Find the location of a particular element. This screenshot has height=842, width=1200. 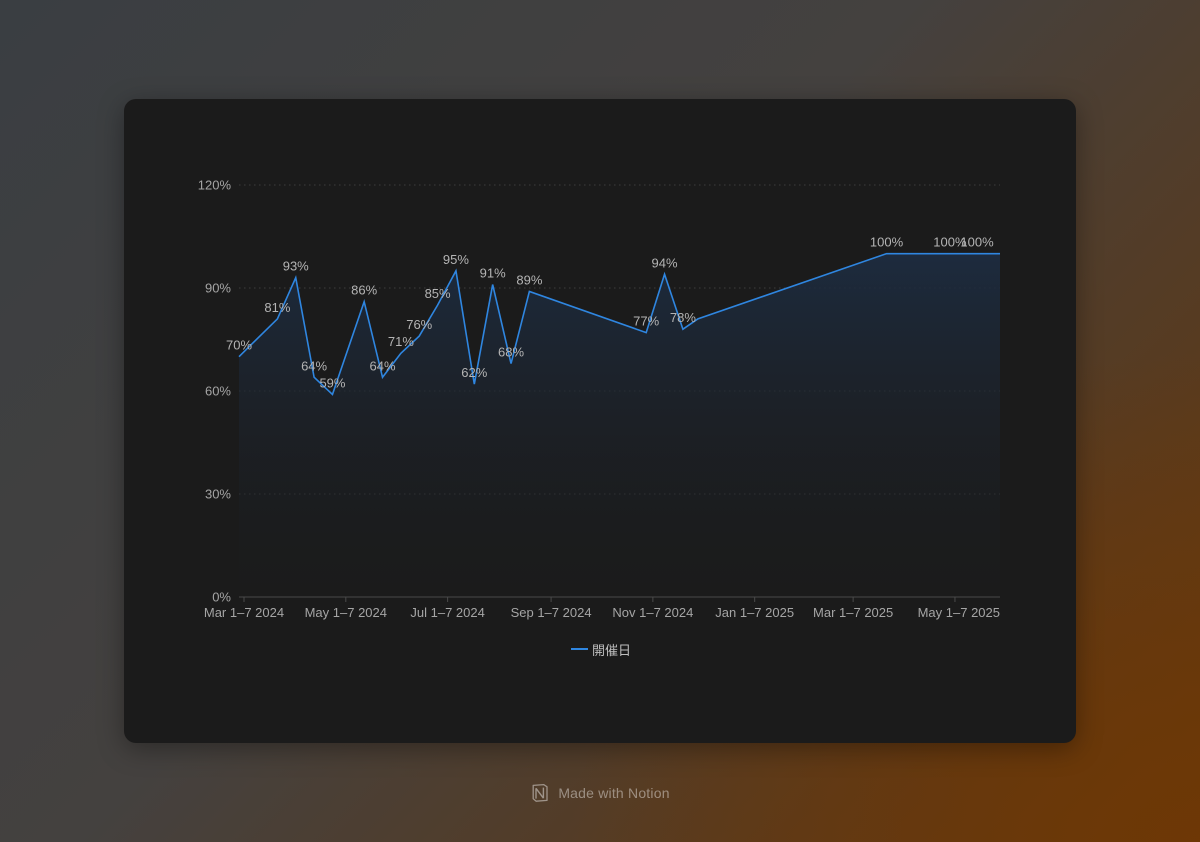

data-label: 95% is located at coordinates (456, 259).